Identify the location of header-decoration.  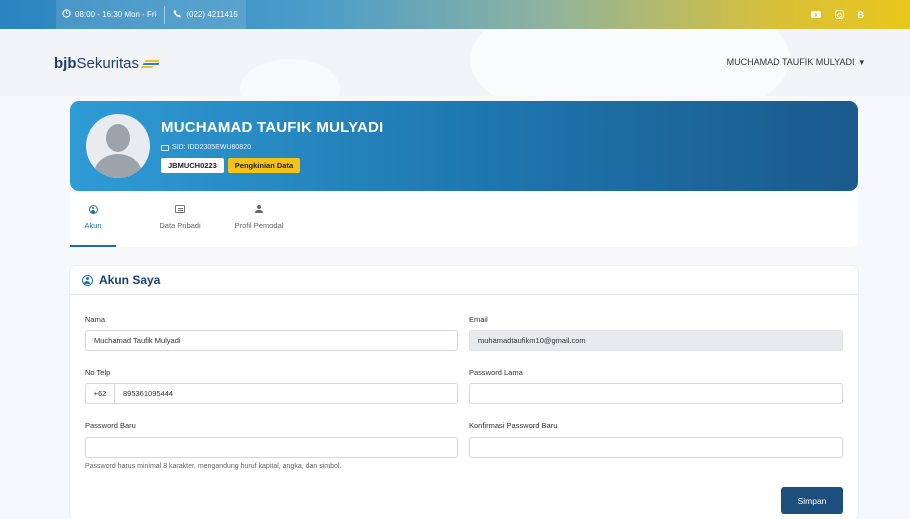
(290, 77).